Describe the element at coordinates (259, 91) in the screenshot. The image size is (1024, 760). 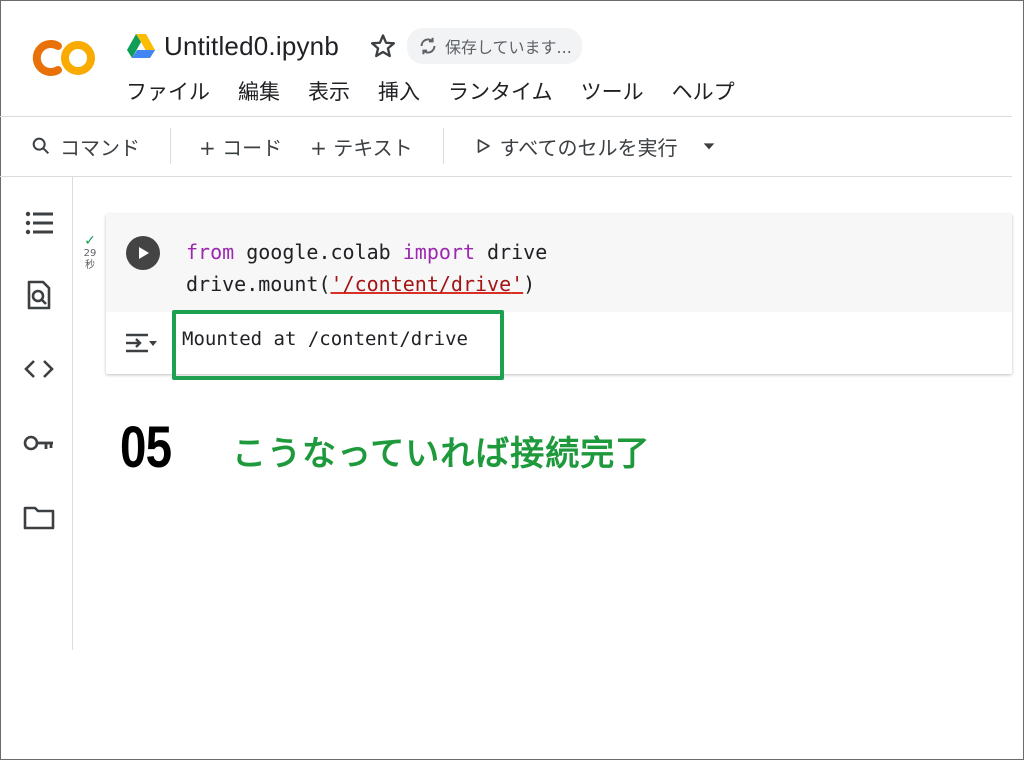
I see `menu-edit: 編集` at that location.